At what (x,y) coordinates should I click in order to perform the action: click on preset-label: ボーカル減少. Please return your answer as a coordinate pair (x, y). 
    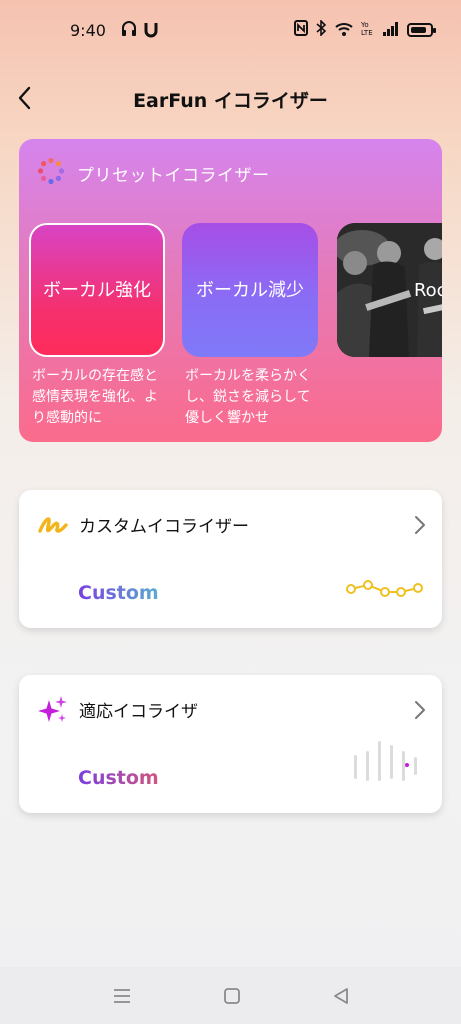
    Looking at the image, I should click on (250, 290).